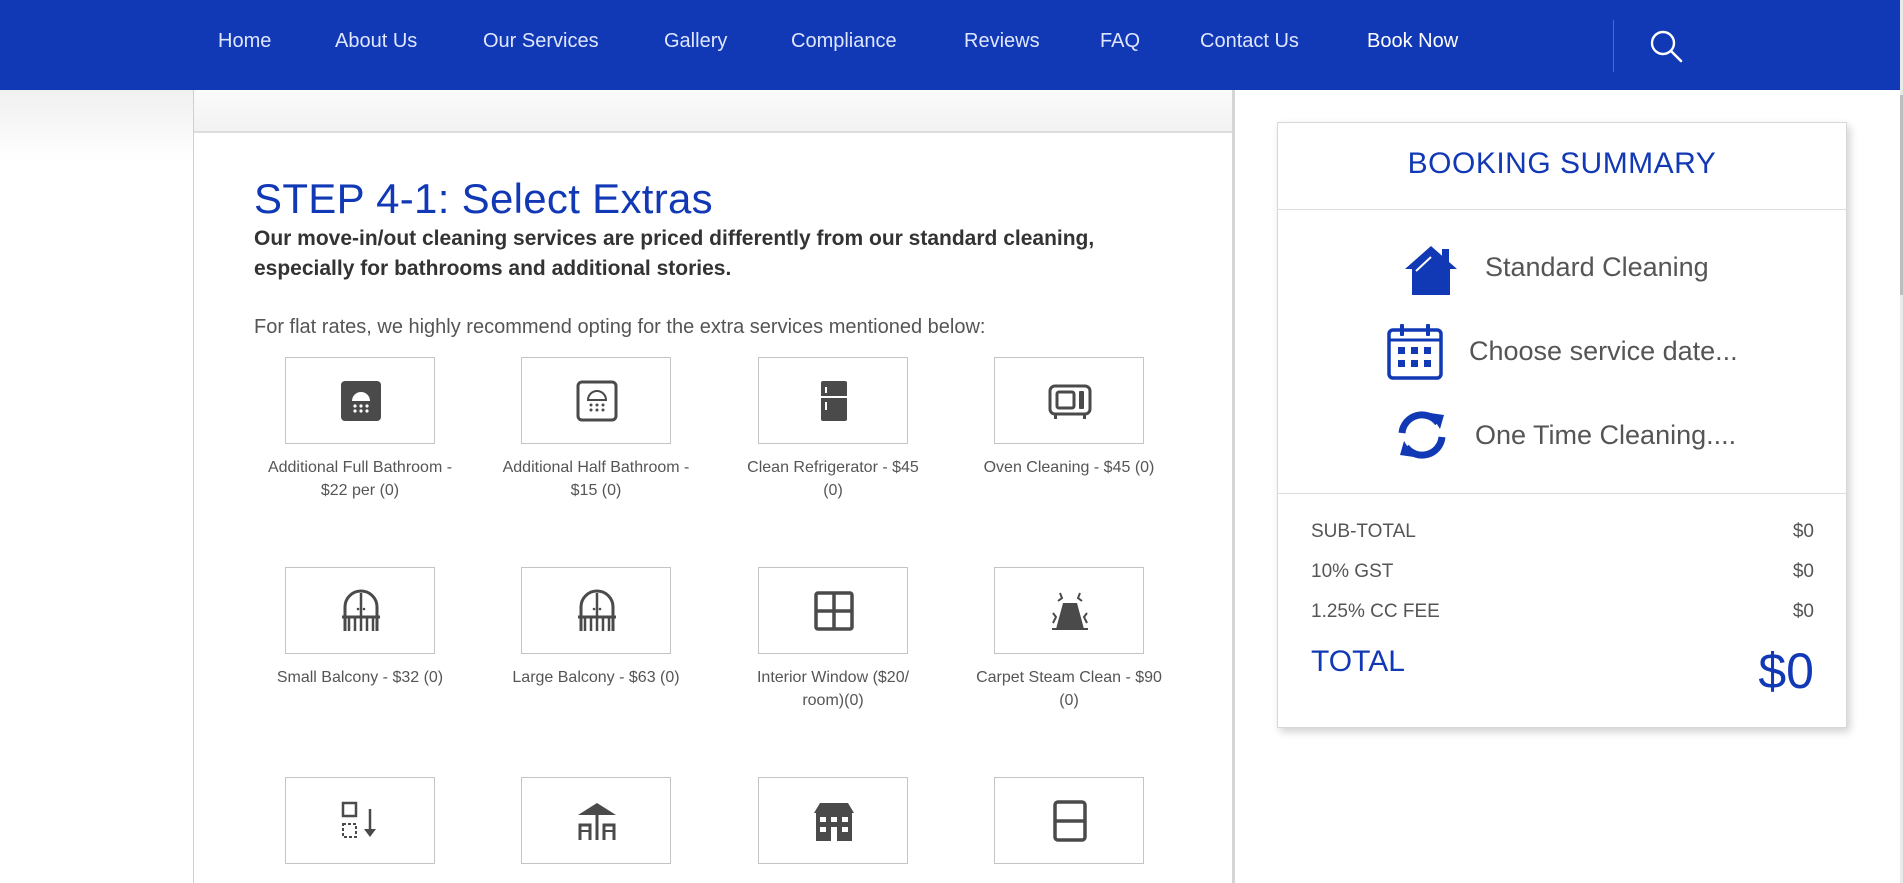 Image resolution: width=1903 pixels, height=883 pixels. What do you see at coordinates (360, 677) in the screenshot?
I see `extra-label: Small Balcony - $32 (0)` at bounding box center [360, 677].